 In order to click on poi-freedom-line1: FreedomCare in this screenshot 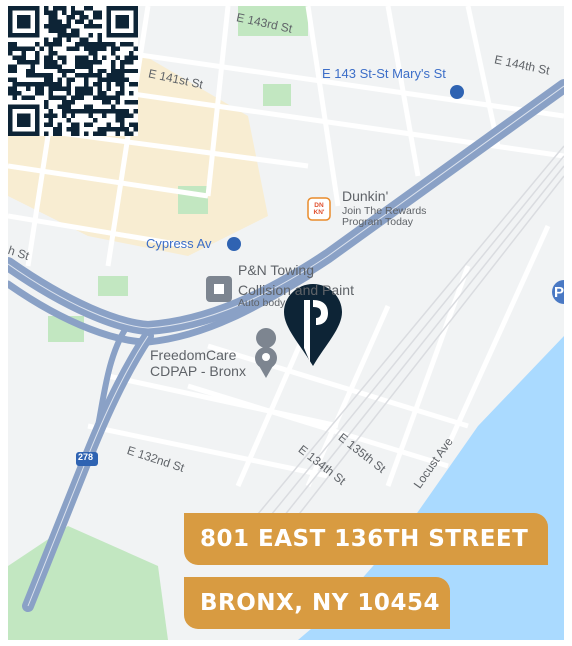, I will do `click(193, 355)`.